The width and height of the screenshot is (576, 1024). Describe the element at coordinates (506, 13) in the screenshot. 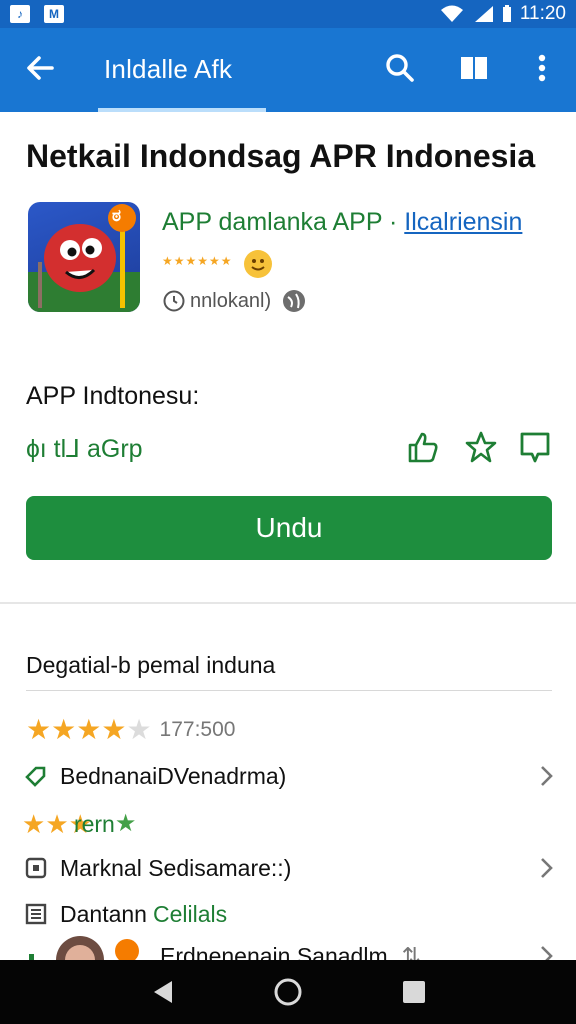

I see `battery-icon` at that location.